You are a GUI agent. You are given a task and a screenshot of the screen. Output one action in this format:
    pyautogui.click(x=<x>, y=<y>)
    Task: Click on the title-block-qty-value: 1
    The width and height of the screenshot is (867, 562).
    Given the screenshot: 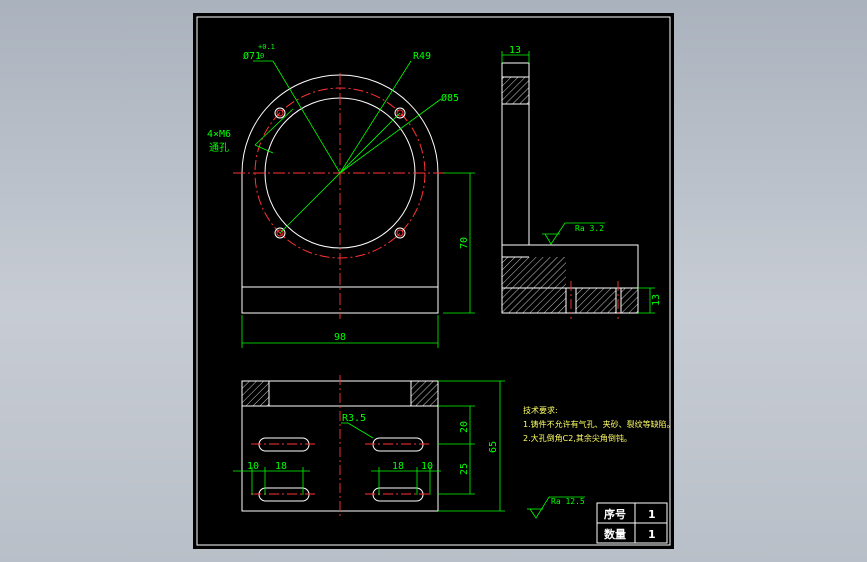 What is the action you would take?
    pyautogui.click(x=652, y=534)
    